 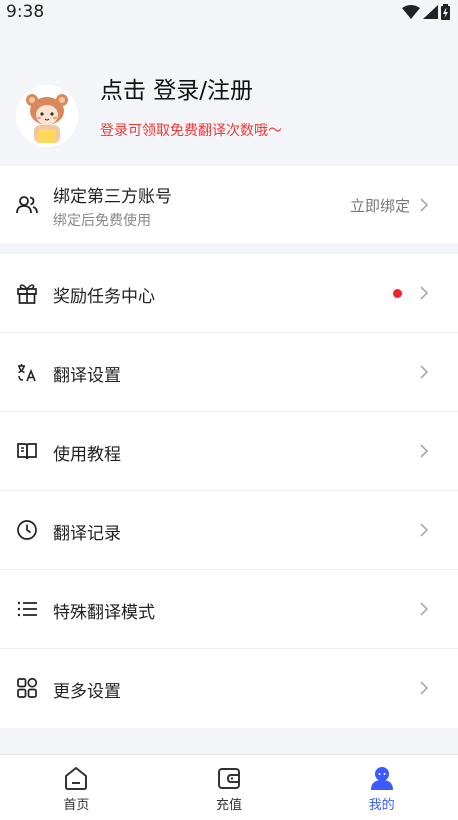 What do you see at coordinates (27, 294) in the screenshot?
I see `gift-icon` at bounding box center [27, 294].